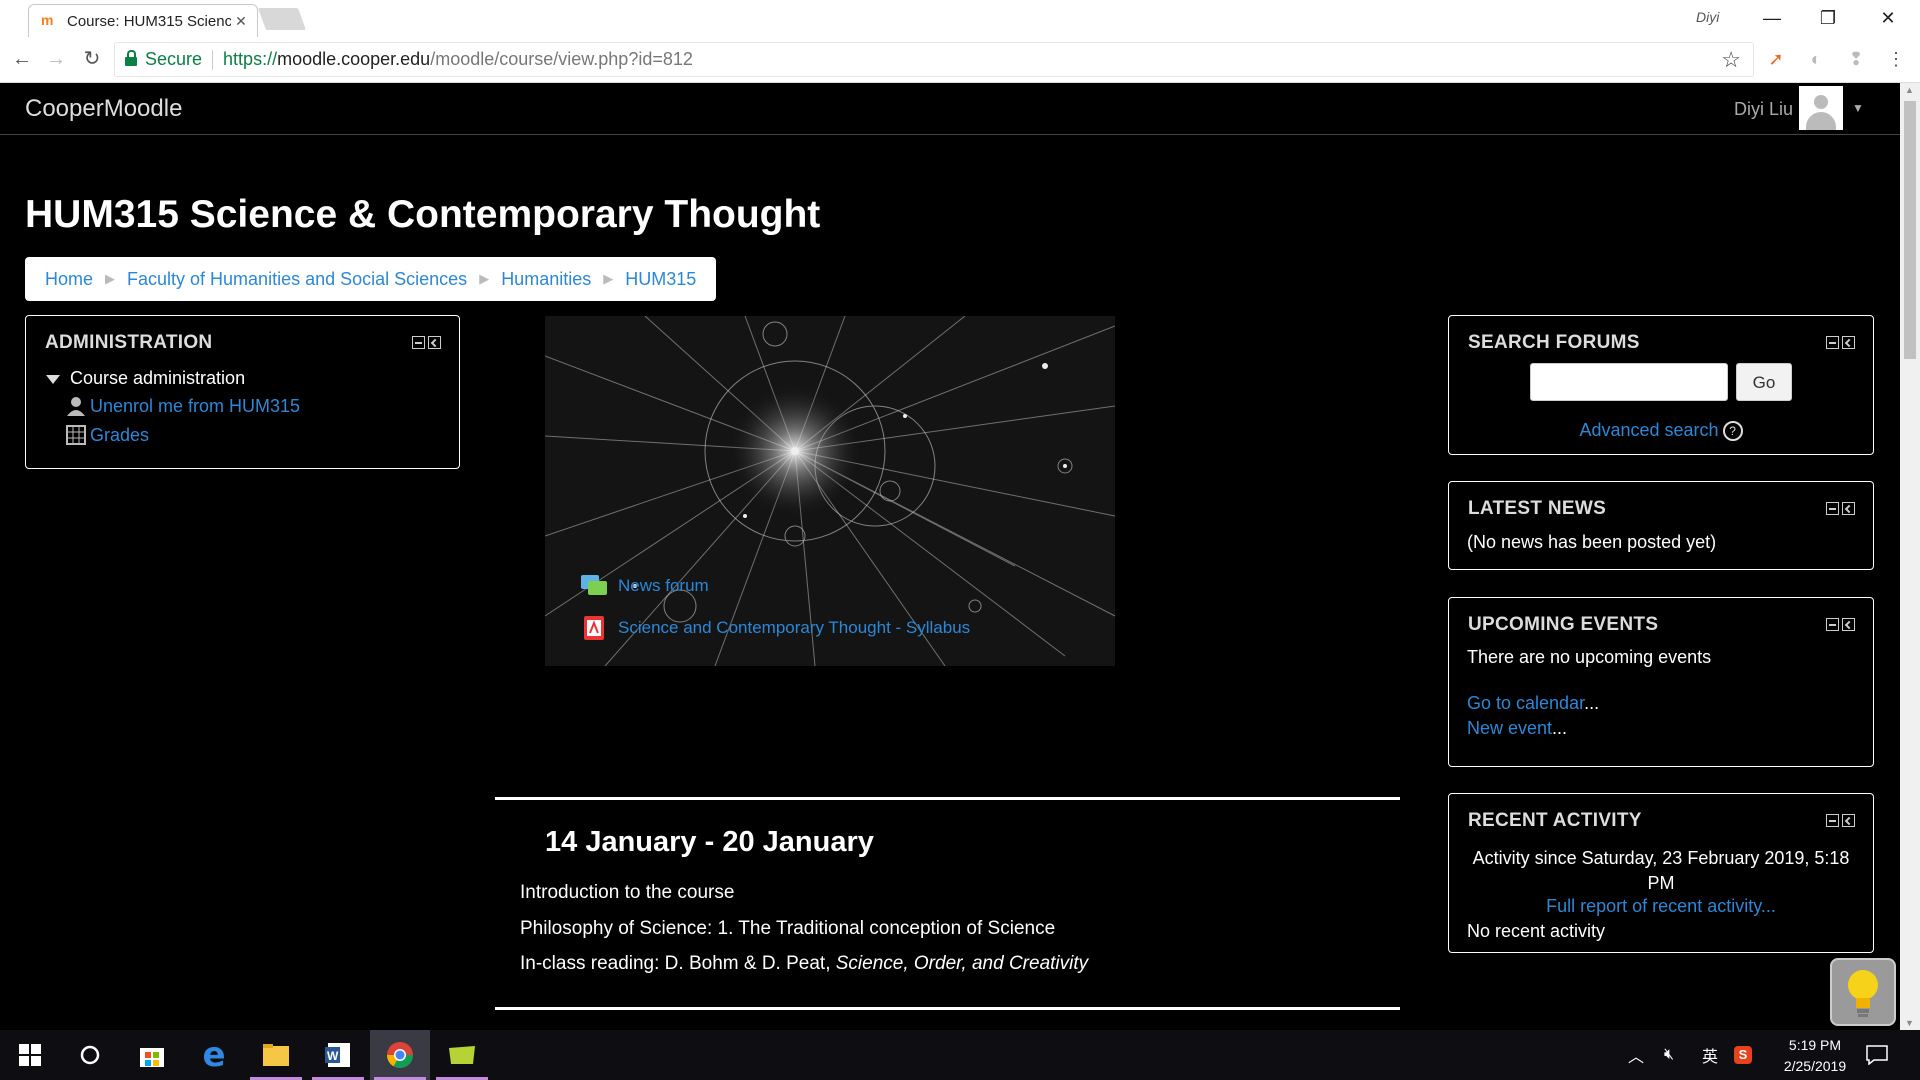  I want to click on pdf-icon, so click(594, 628).